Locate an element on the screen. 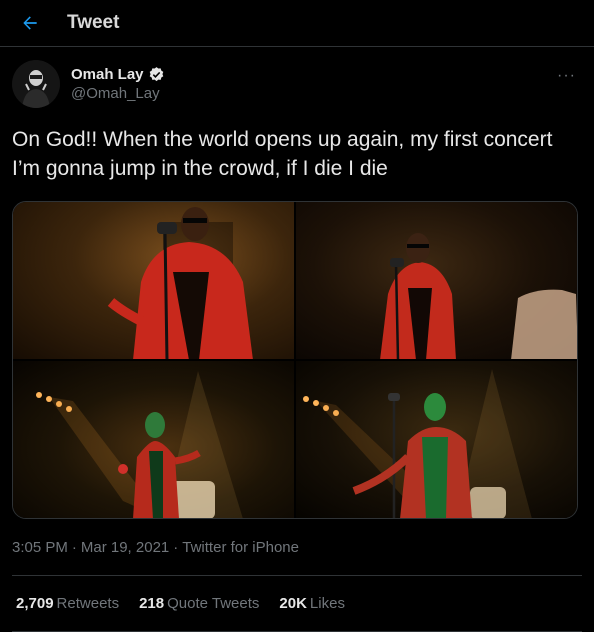  tweet-date: Mar 19, 2021 is located at coordinates (125, 547).